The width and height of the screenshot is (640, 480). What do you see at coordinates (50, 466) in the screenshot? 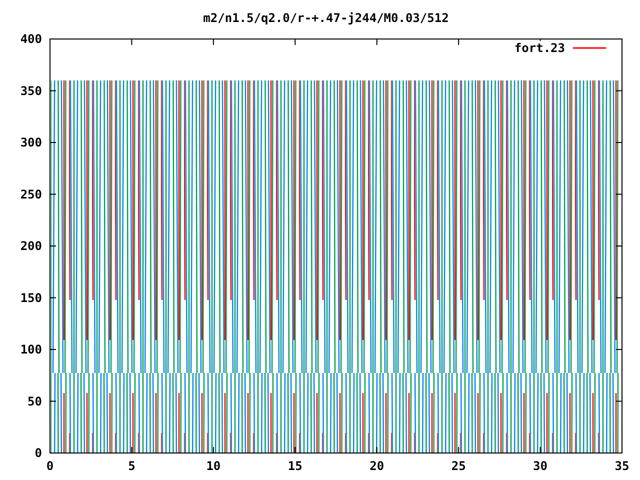
I see `x-tick-label: 0` at bounding box center [50, 466].